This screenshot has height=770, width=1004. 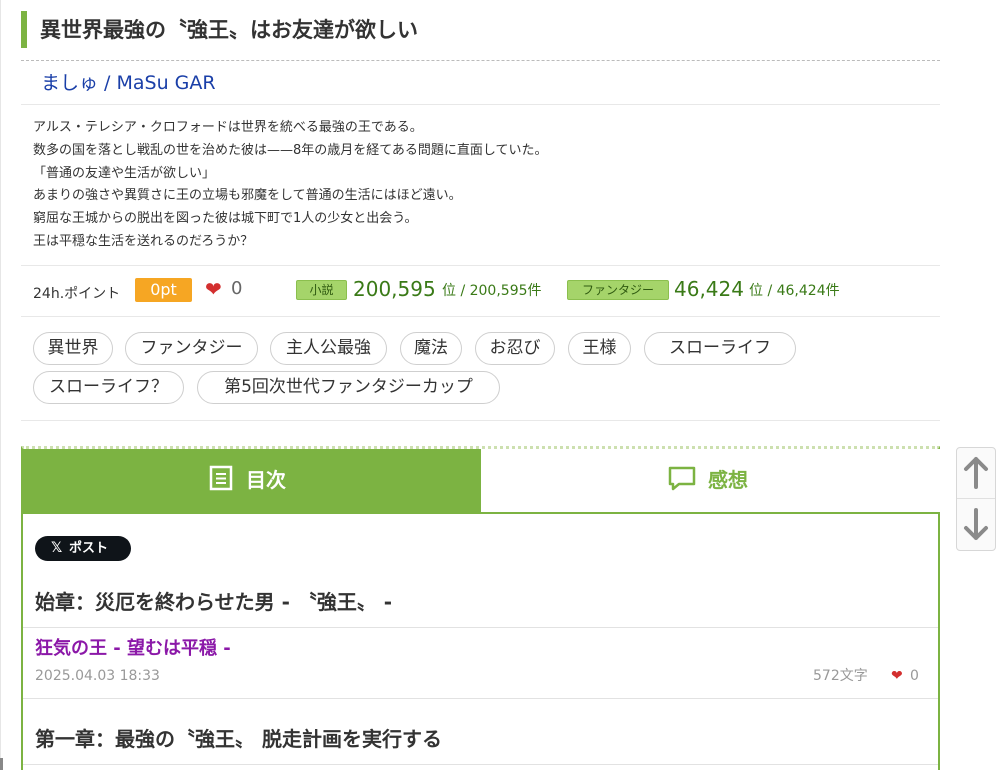 What do you see at coordinates (214, 602) in the screenshot?
I see `chapter-title: 始章：災厄を終わらせた男 - 〝強王〟 -` at bounding box center [214, 602].